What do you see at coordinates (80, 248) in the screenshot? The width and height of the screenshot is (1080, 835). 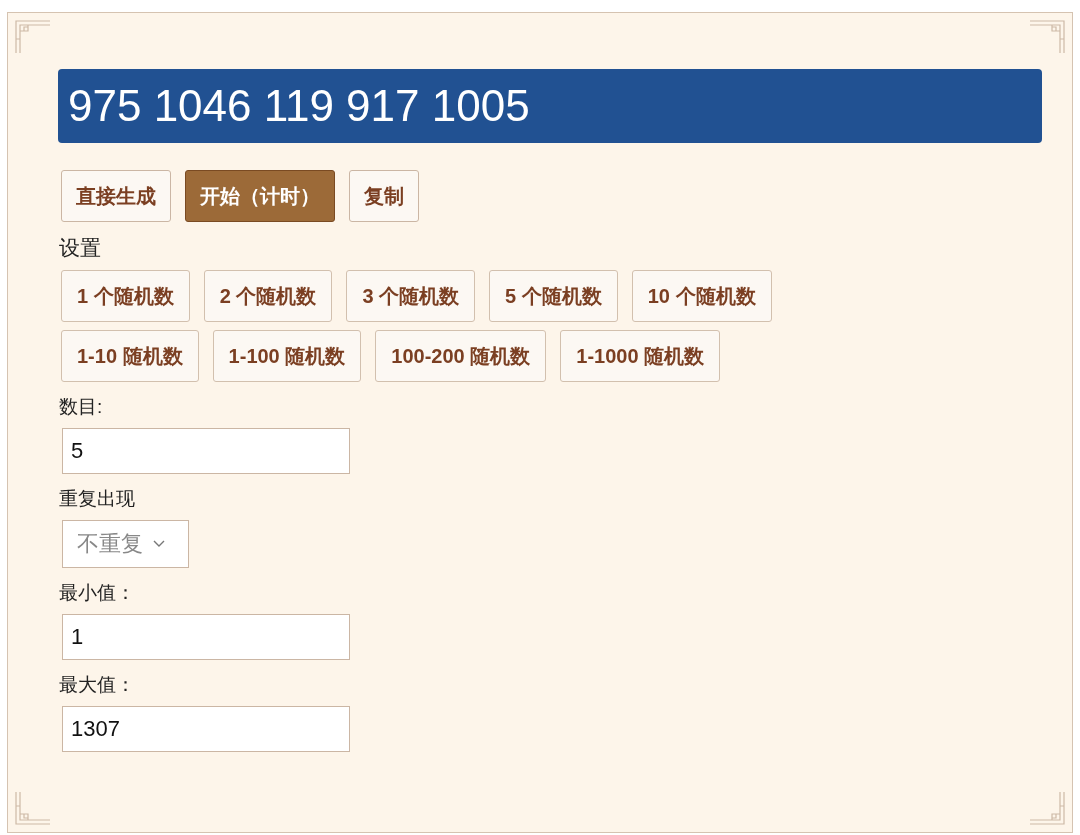 I see `settings-title: 设置` at bounding box center [80, 248].